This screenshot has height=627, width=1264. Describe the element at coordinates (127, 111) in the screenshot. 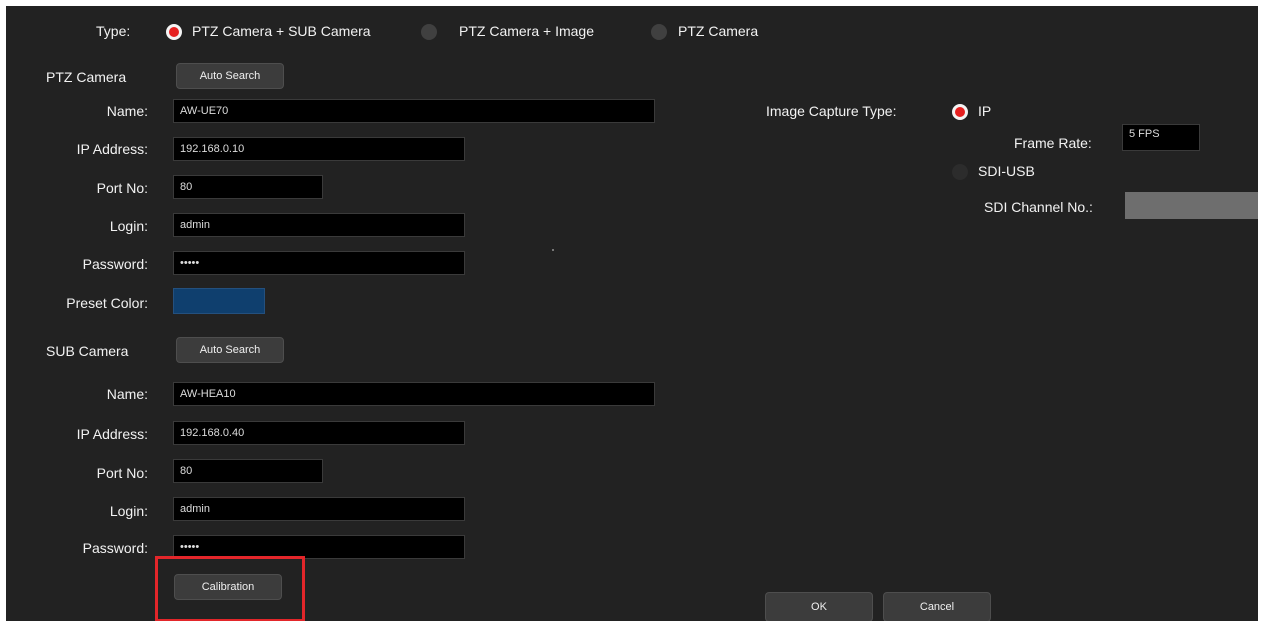

I see `ptz-name-label: Name:` at that location.